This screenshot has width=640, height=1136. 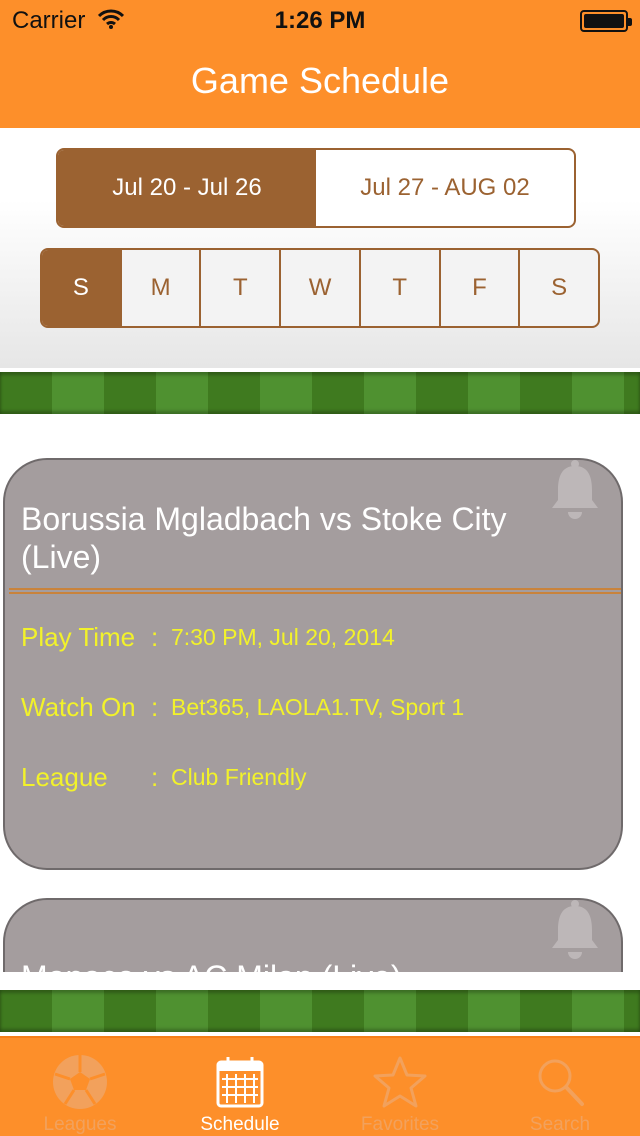 I want to click on status-time: 1:26 PM, so click(x=320, y=20).